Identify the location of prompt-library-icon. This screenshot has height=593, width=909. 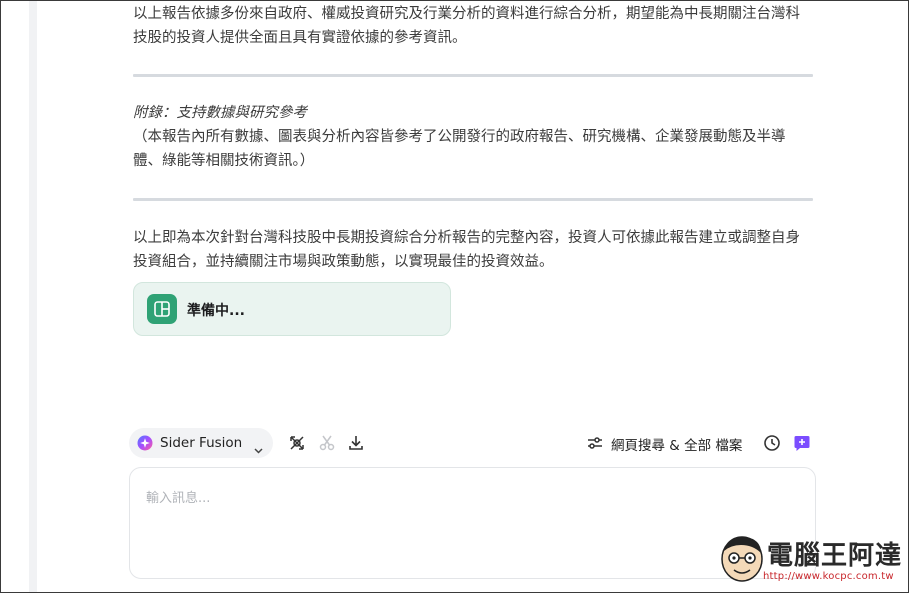
(297, 443).